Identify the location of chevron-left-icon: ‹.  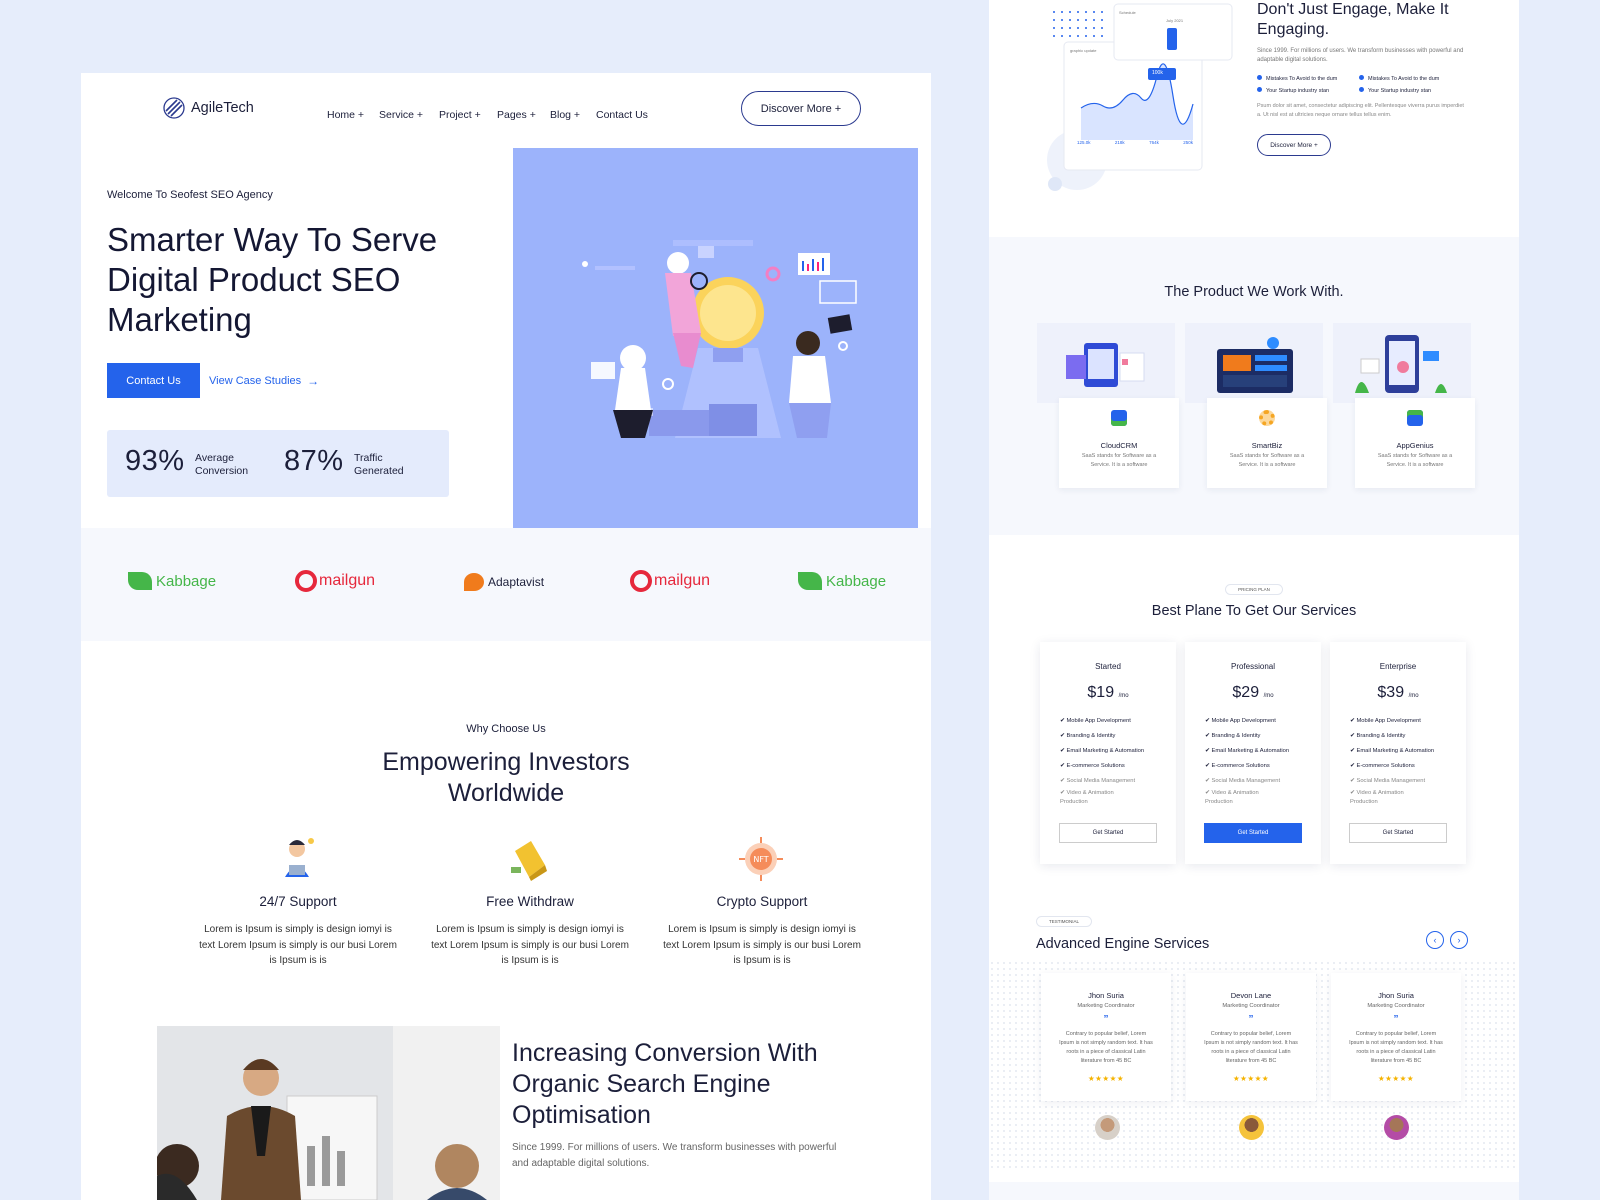
(1435, 940).